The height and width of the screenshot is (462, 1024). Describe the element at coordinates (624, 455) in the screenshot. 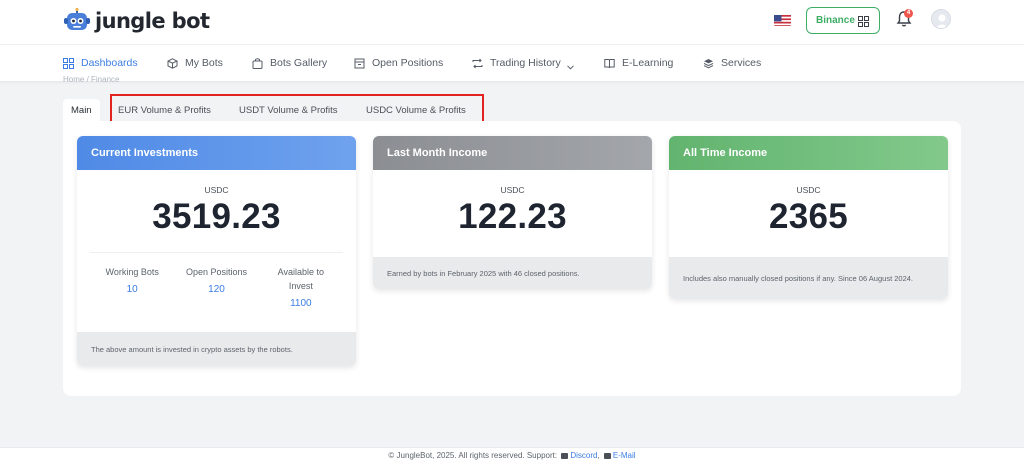

I see `email-link: E-Mail` at that location.